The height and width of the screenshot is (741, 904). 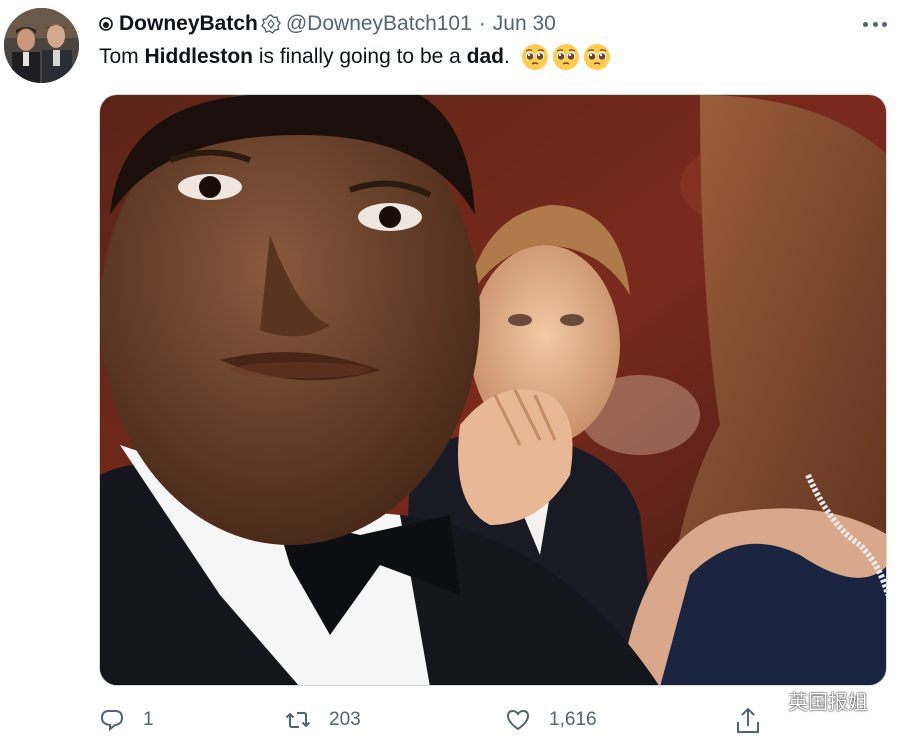 What do you see at coordinates (122, 56) in the screenshot?
I see `tweet-text-part: Tom` at bounding box center [122, 56].